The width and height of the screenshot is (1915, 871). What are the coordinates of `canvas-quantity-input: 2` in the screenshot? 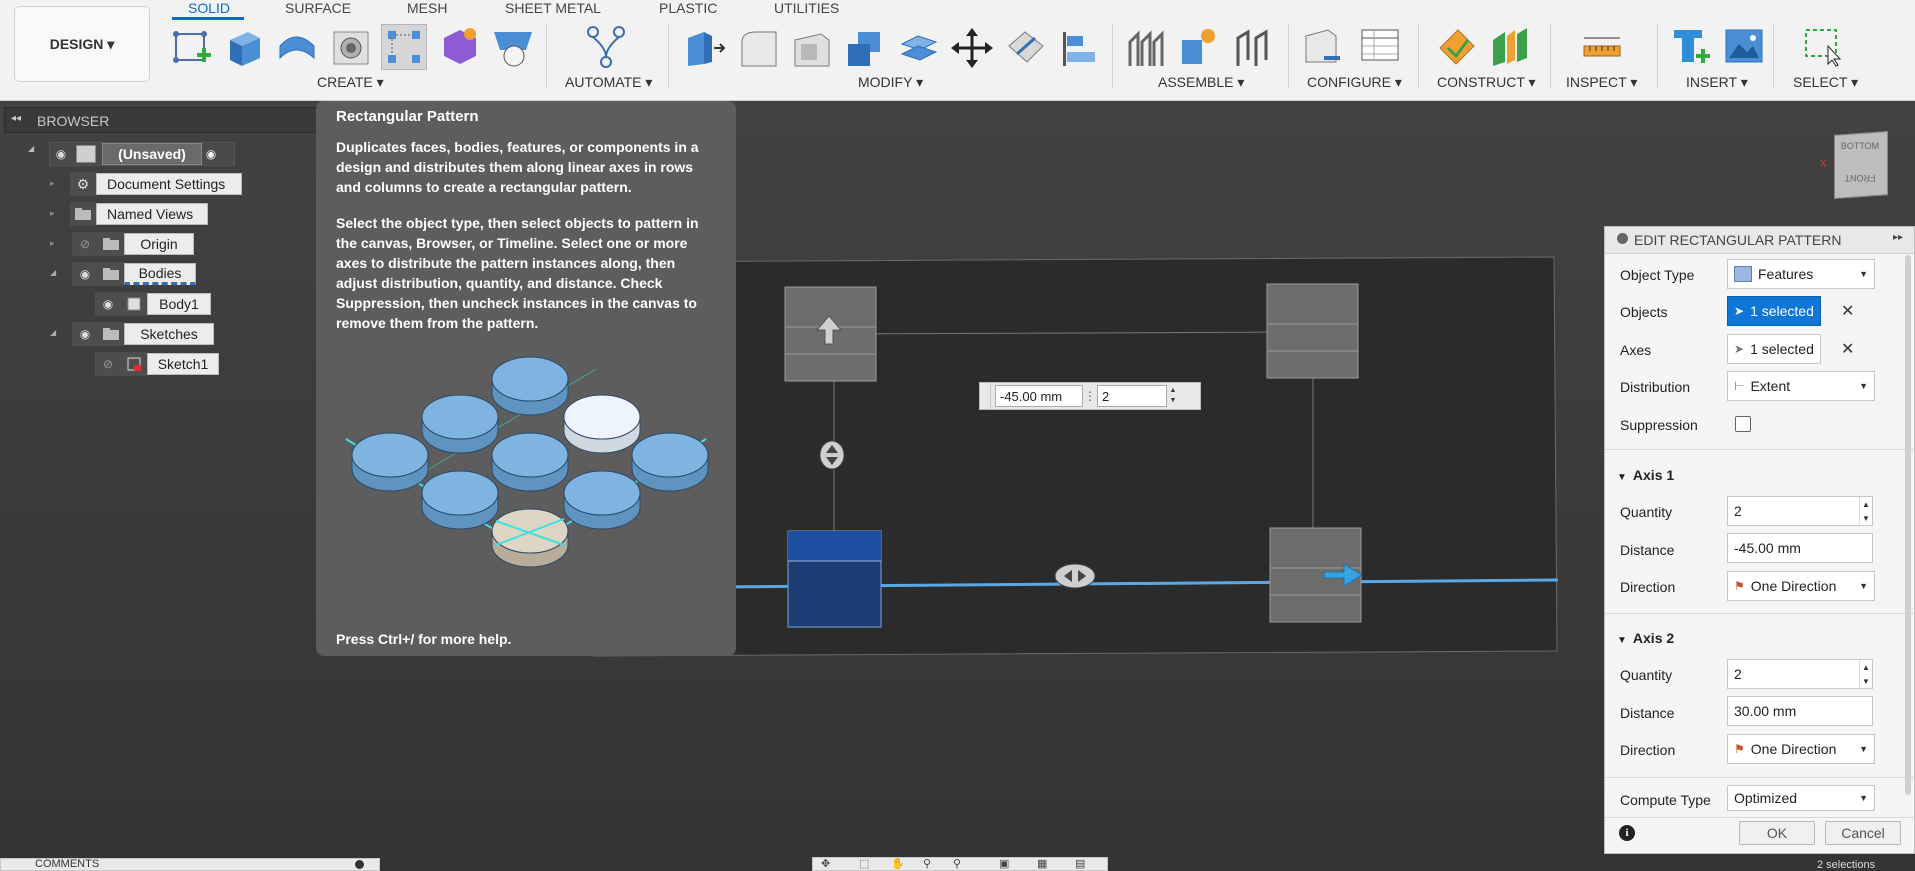 It's located at (1132, 396).